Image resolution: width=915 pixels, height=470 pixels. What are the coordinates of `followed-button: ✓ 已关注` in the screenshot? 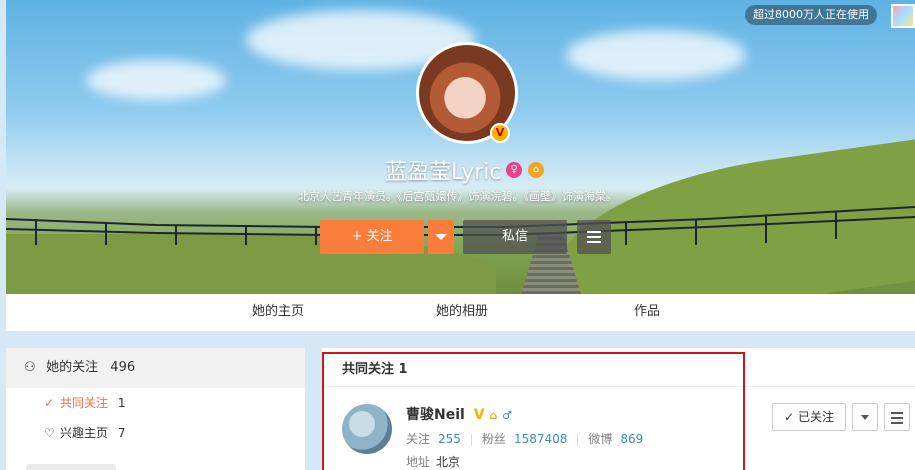 It's located at (809, 417).